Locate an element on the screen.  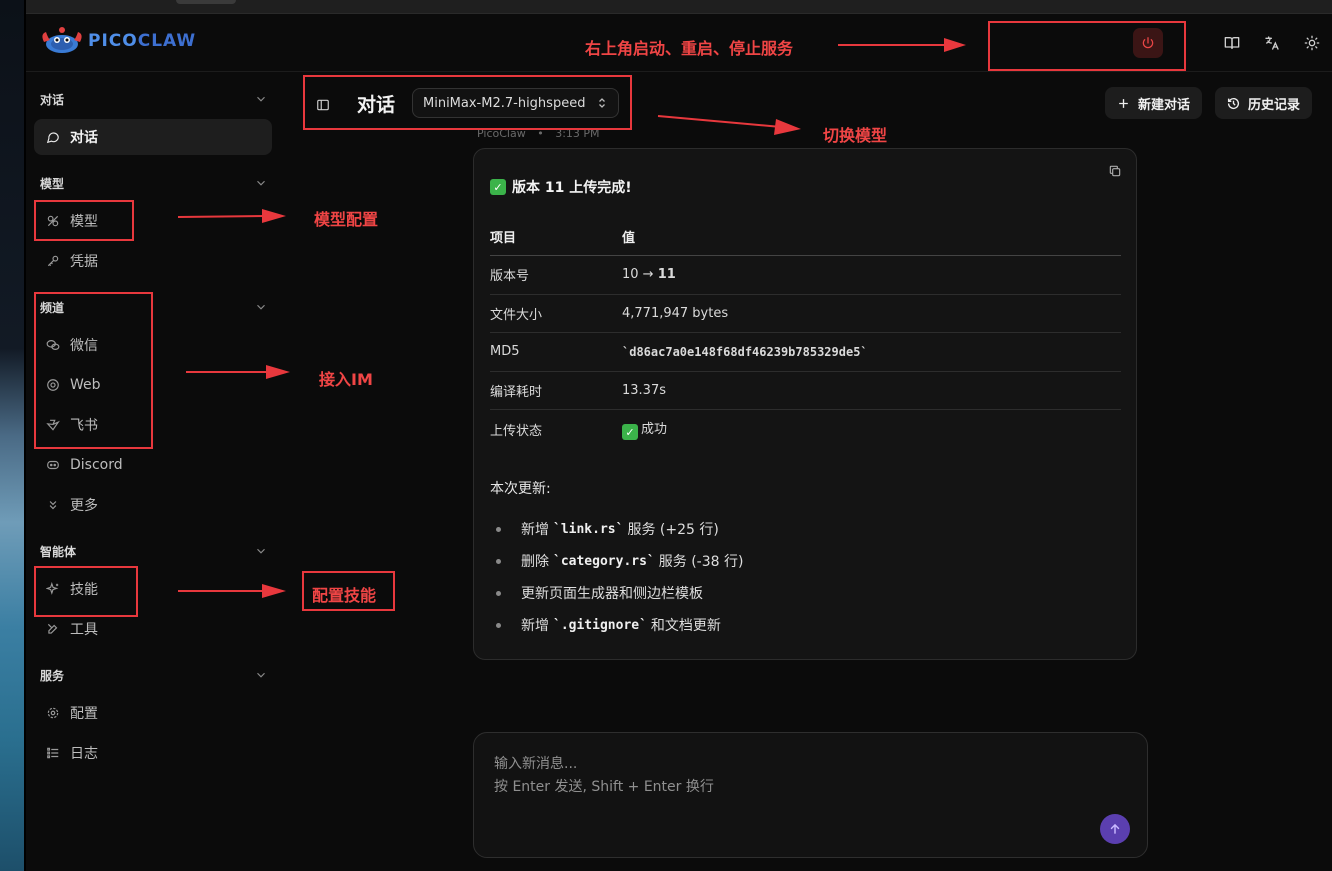
table-header: 值 is located at coordinates (871, 236).